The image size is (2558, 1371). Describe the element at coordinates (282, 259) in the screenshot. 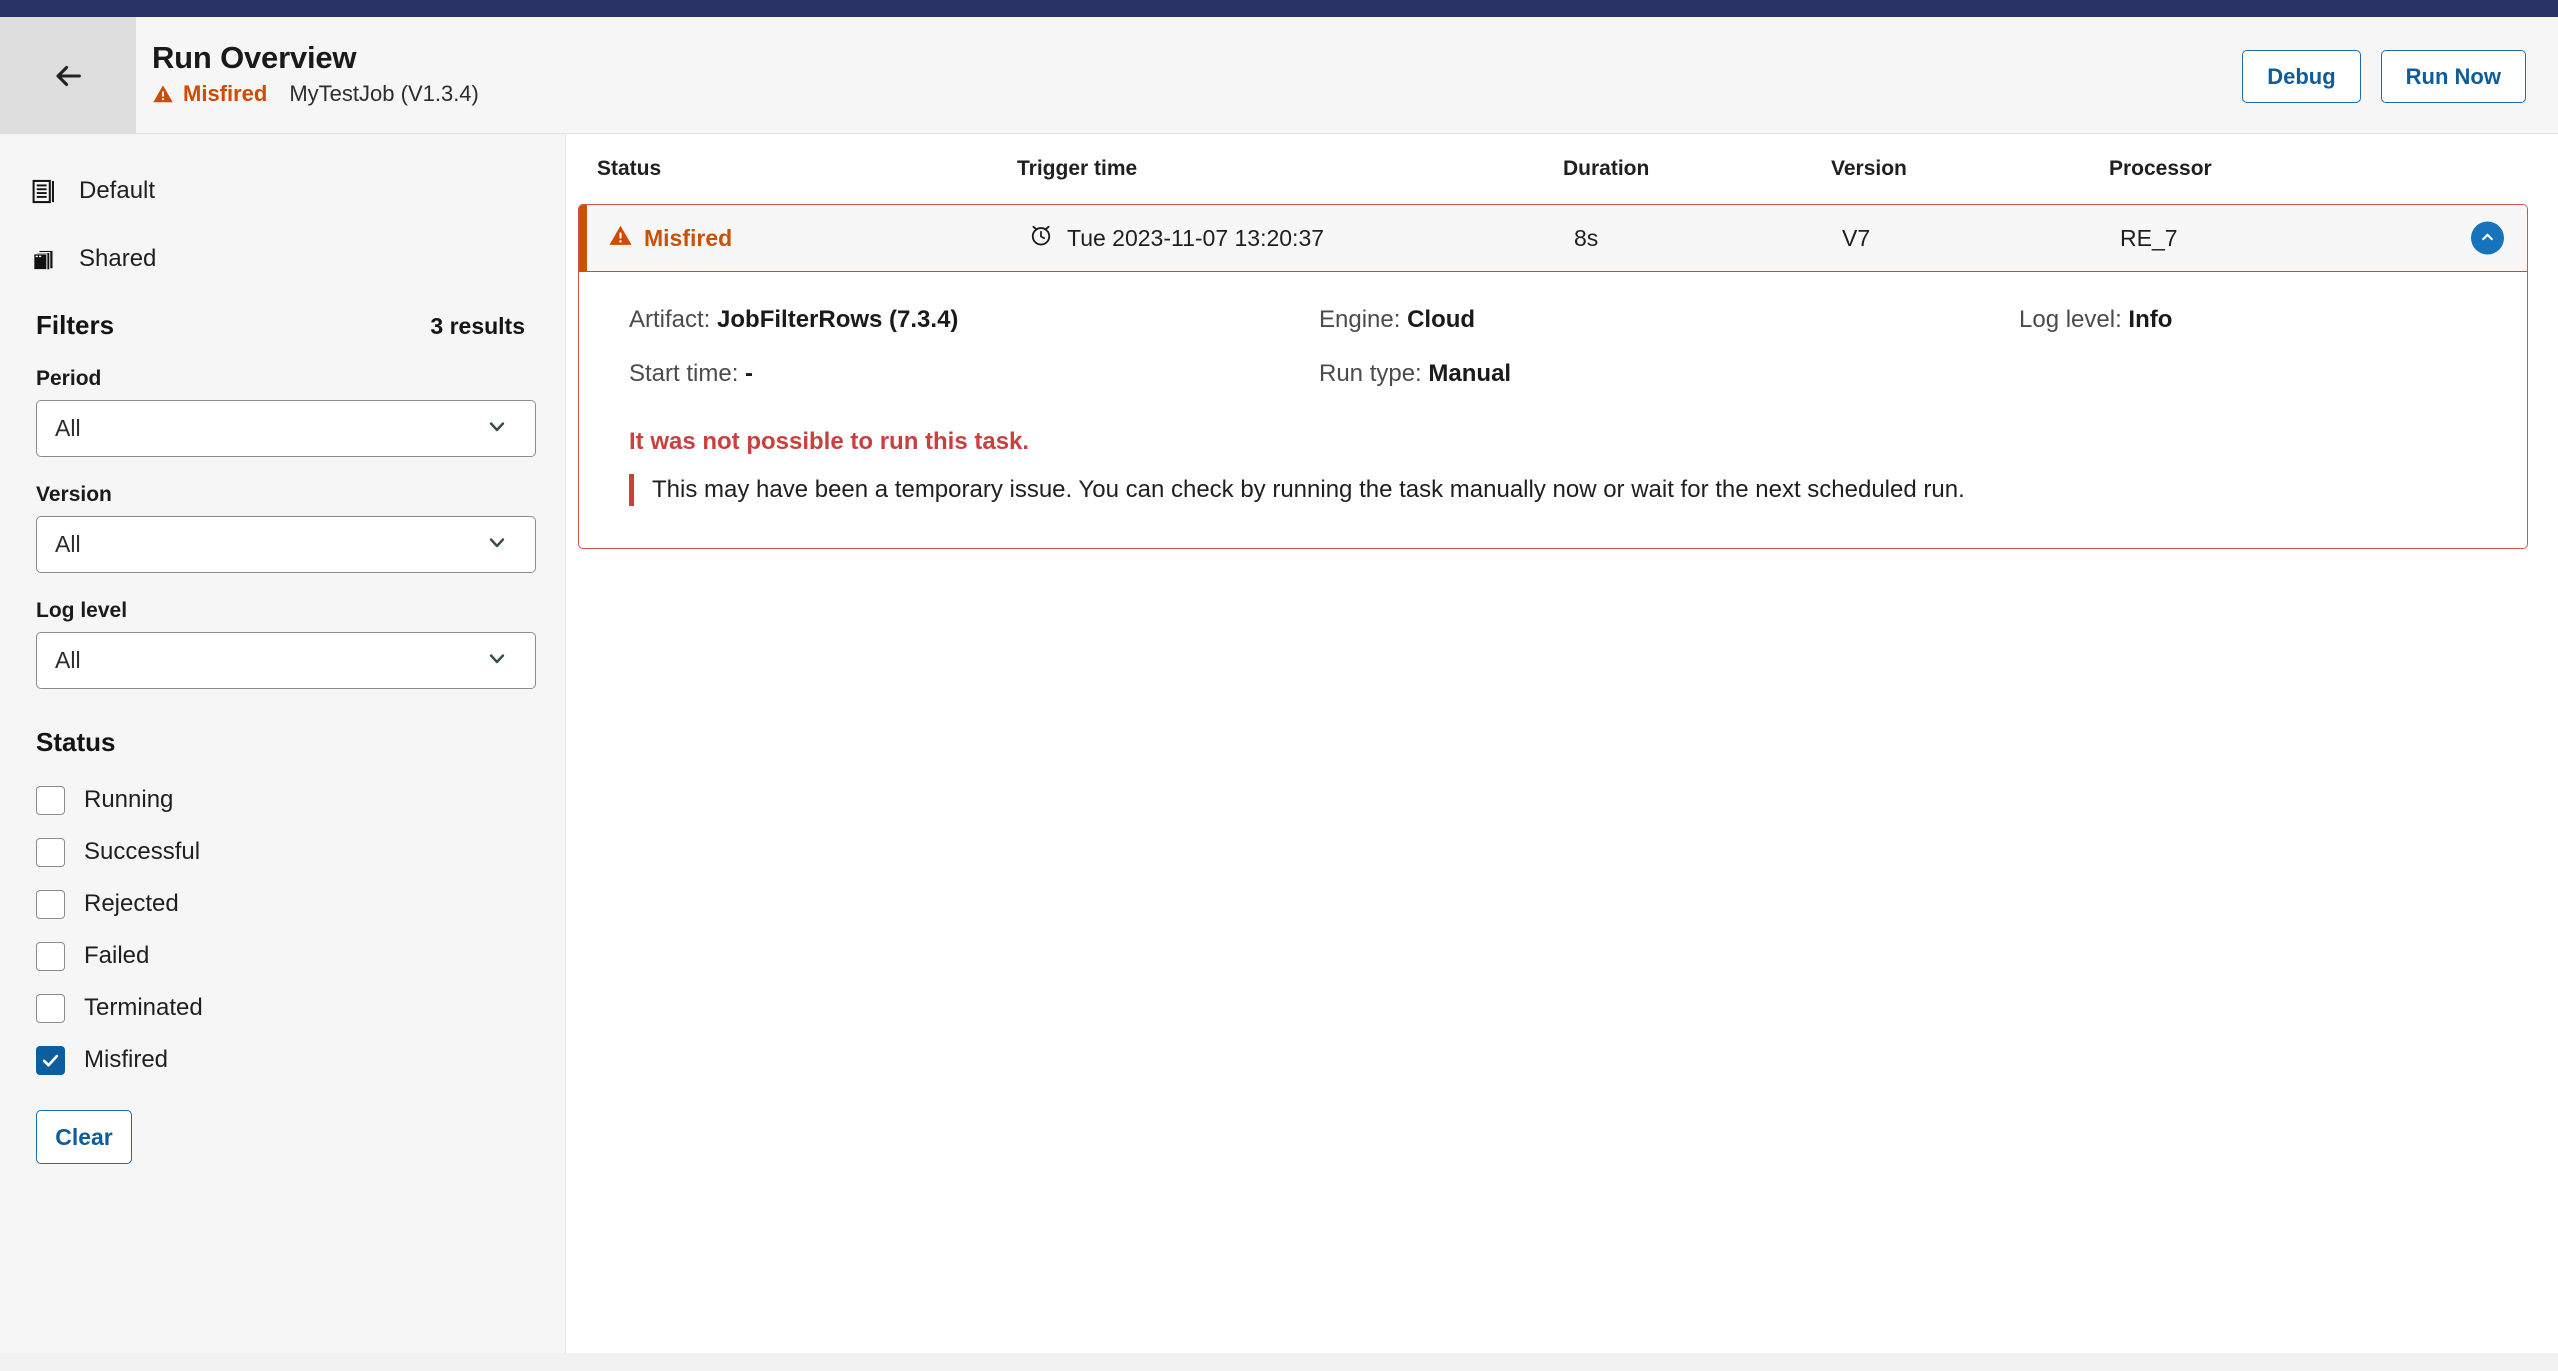

I see `sidebar-item-shared: Shared` at that location.